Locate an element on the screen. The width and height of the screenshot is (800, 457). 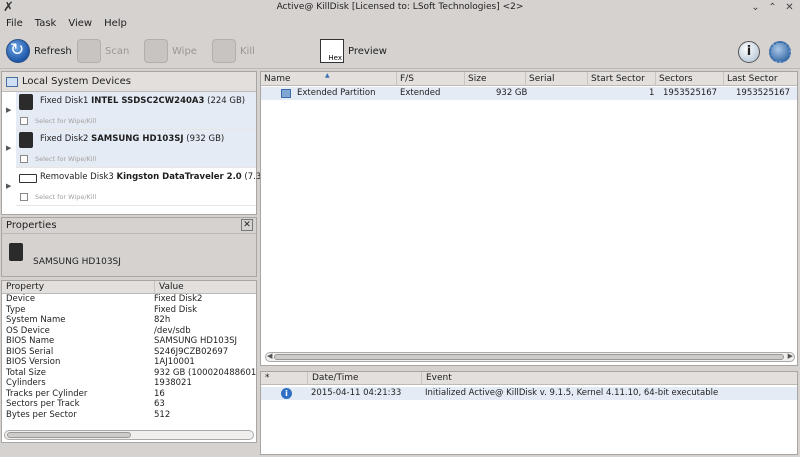
column-header-value: Value is located at coordinates (205, 287).